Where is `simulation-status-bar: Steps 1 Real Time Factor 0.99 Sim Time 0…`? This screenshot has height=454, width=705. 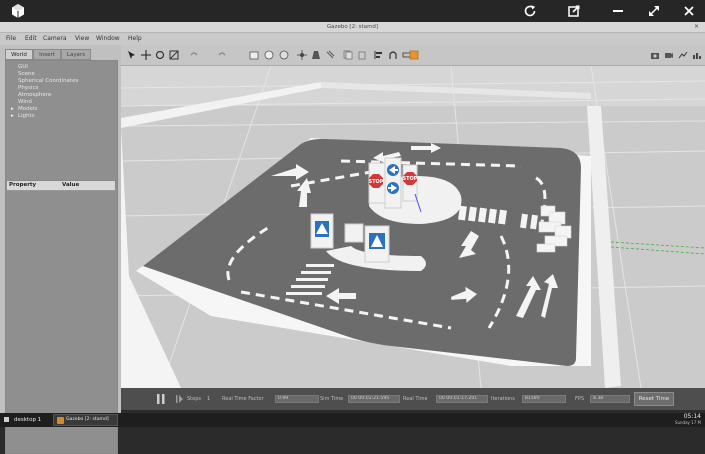 simulation-status-bar: Steps 1 Real Time Factor 0.99 Sim Time 0… is located at coordinates (413, 399).